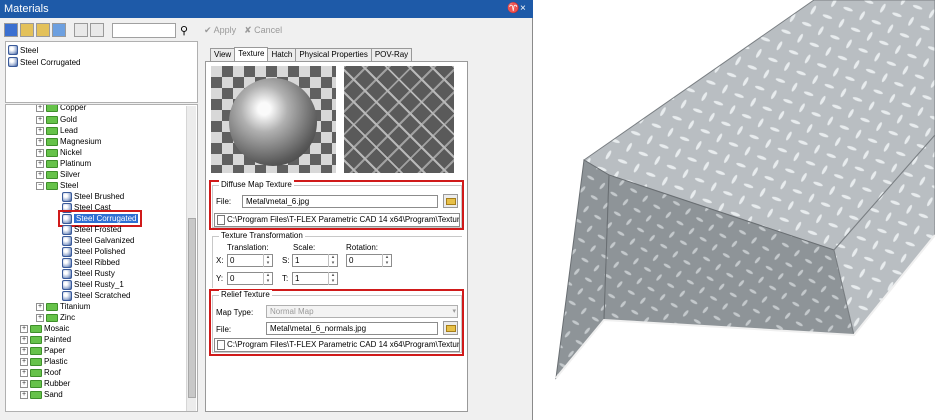 This screenshot has height=420, width=935. Describe the element at coordinates (245, 294) in the screenshot. I see `relief-group-title: Relief Texture` at that location.